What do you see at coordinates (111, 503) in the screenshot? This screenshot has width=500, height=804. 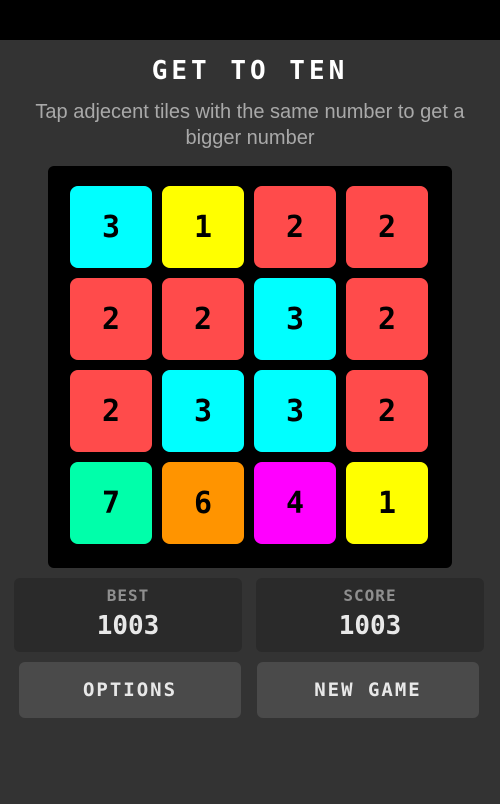 I see `tile-r4-c1: 7` at bounding box center [111, 503].